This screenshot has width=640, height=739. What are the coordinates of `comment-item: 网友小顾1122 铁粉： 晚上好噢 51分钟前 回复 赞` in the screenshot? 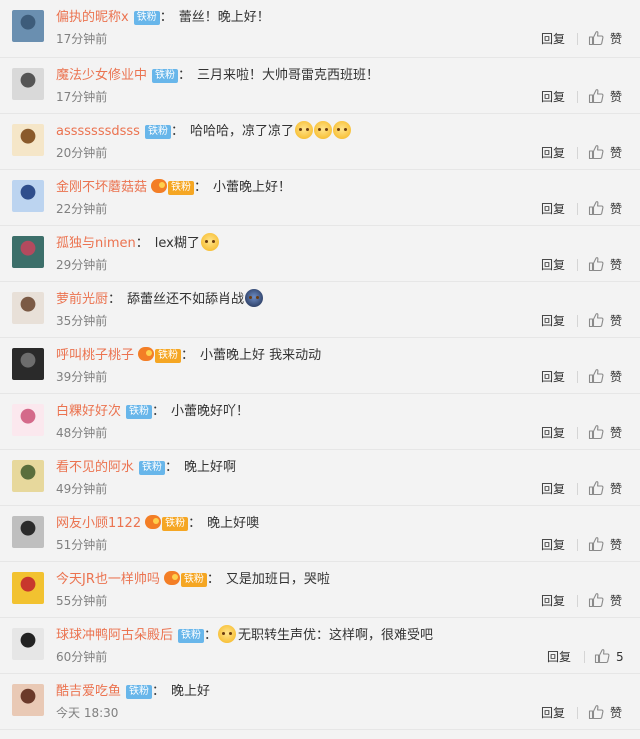 It's located at (320, 534).